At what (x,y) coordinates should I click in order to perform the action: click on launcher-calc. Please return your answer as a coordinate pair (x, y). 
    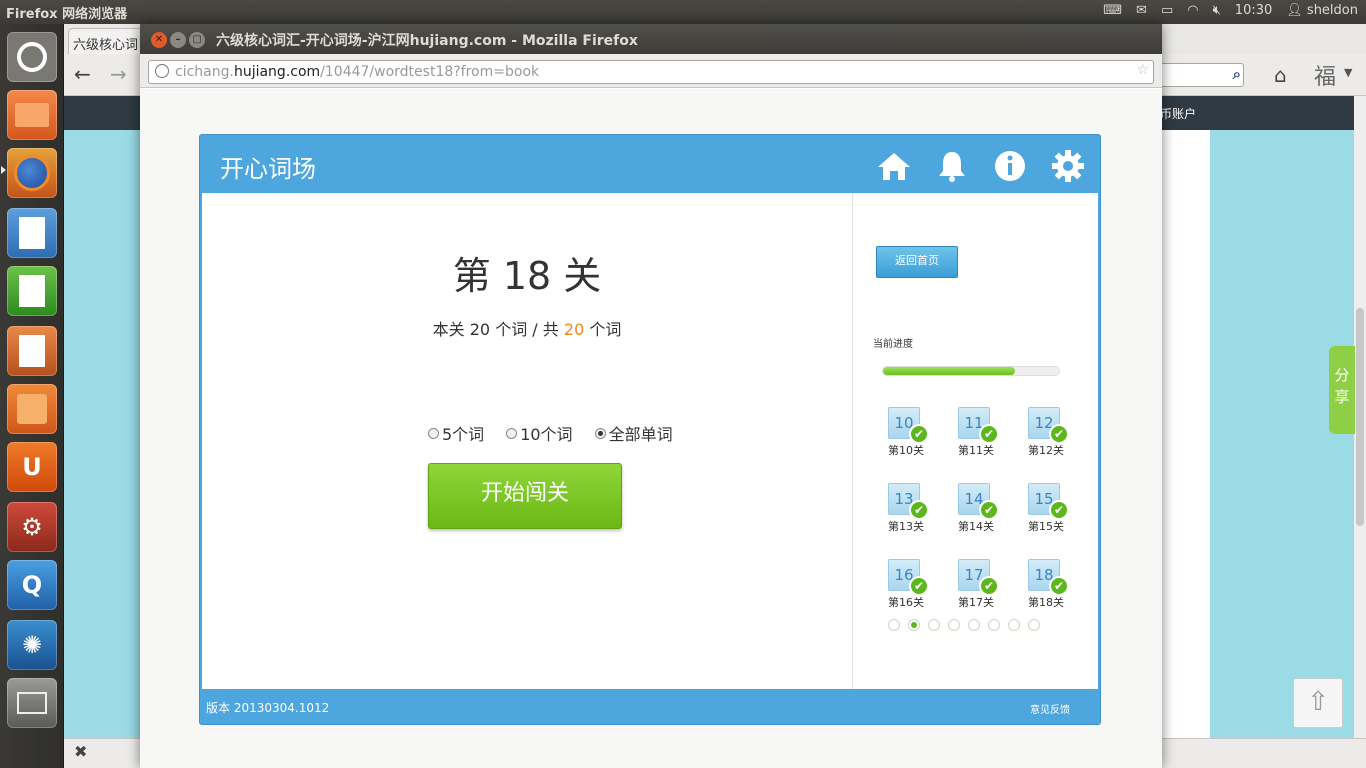
    Looking at the image, I should click on (32, 291).